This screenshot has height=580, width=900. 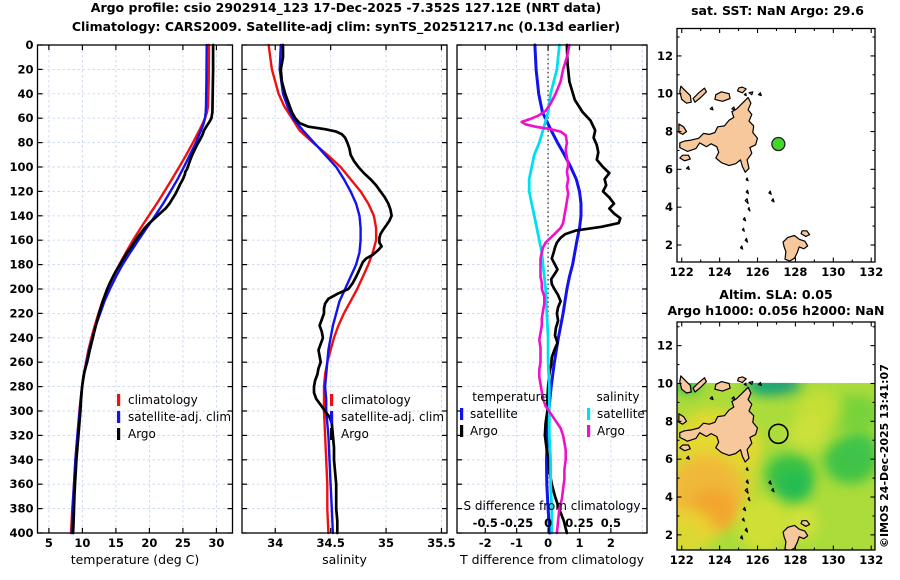 I want to click on x-tick-label: 1, so click(x=579, y=543).